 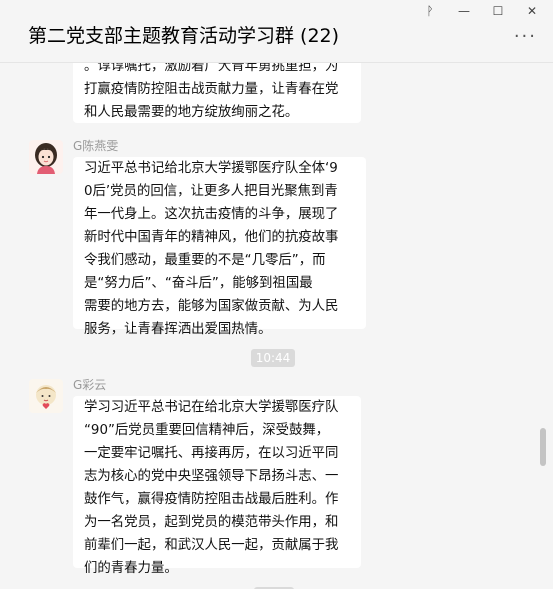 I want to click on message-line: 是“努力后”、“奋斗后”，能够到祖国最, so click(x=198, y=283).